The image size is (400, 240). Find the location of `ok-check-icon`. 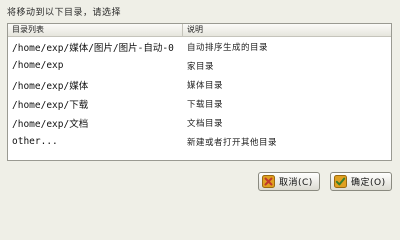

ok-check-icon is located at coordinates (340, 181).